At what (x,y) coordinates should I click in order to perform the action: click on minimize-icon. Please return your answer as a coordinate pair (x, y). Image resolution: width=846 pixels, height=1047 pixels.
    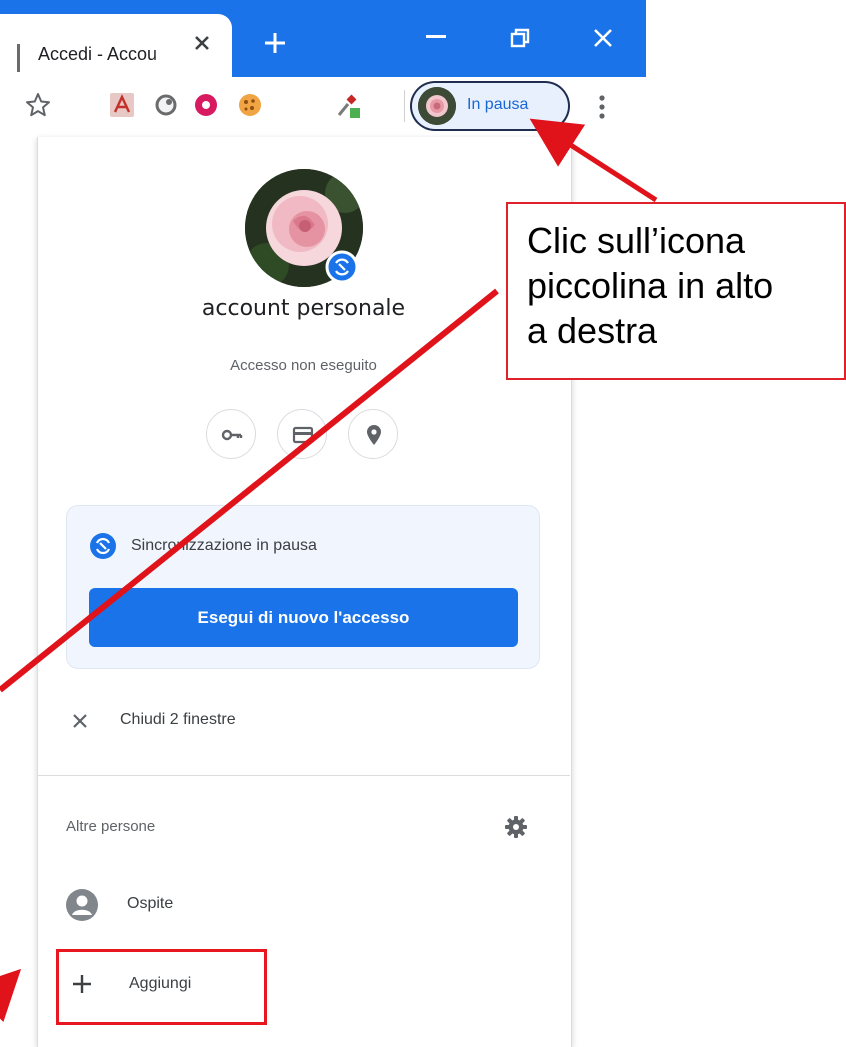
    Looking at the image, I should click on (436, 37).